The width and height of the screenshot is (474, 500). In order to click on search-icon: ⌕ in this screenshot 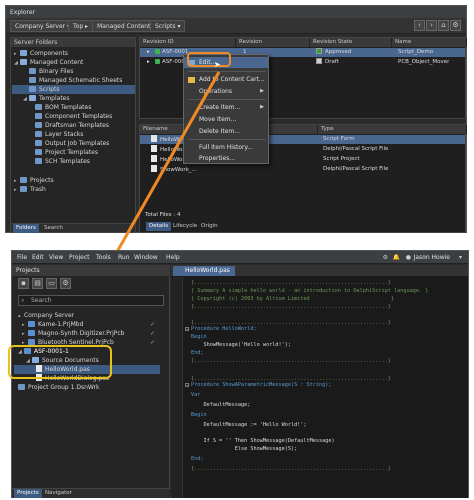, I will do `click(23, 300)`.